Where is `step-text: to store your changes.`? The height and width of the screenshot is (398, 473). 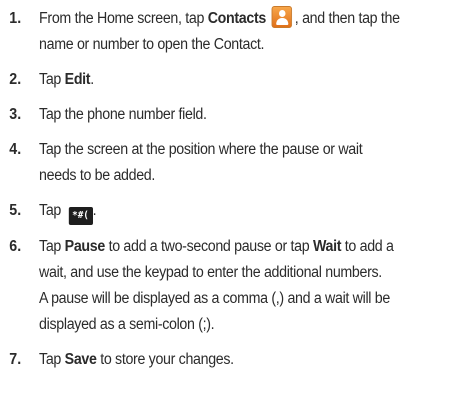 step-text: to store your changes. is located at coordinates (165, 359).